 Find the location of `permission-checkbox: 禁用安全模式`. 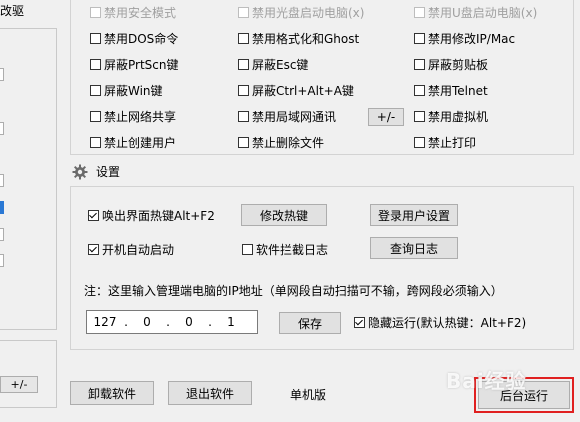

permission-checkbox: 禁用安全模式 is located at coordinates (133, 12).